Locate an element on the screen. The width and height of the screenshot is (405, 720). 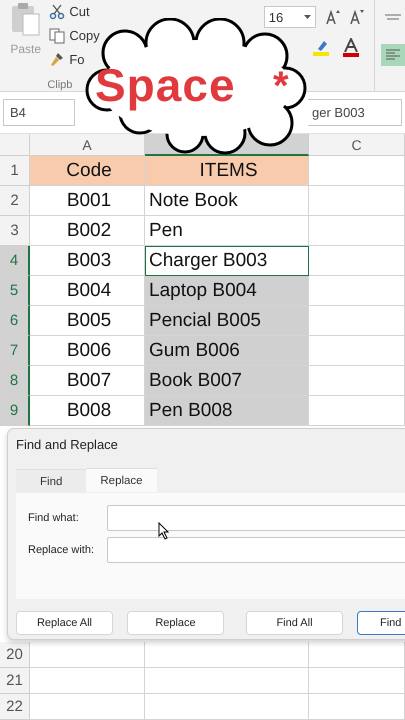
dialog-button: Find All is located at coordinates (294, 623).